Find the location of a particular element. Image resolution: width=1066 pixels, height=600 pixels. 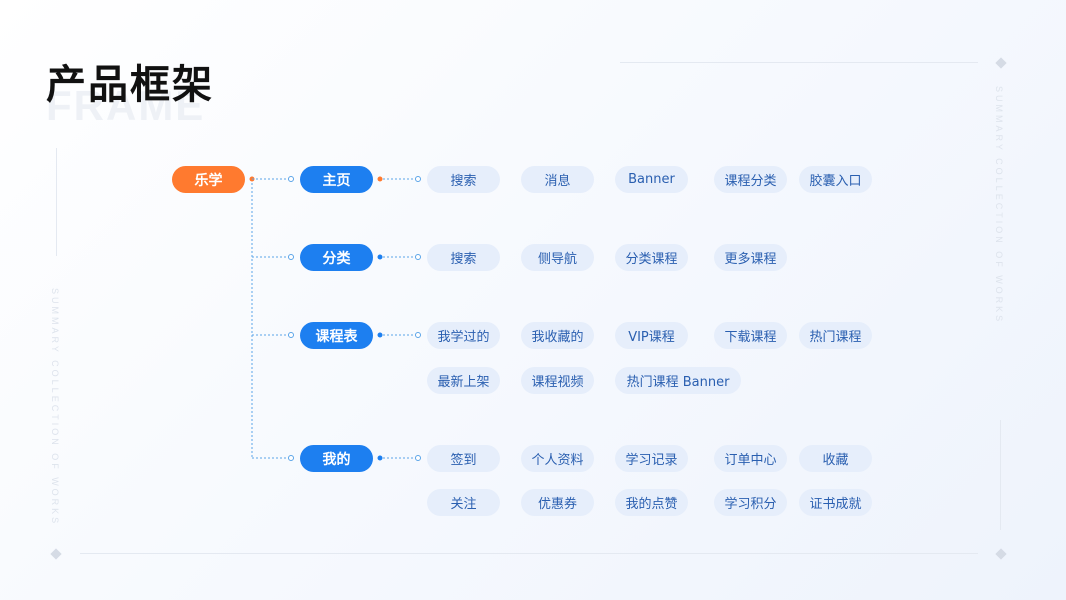

leaf-node: 更多课程 is located at coordinates (750, 257).